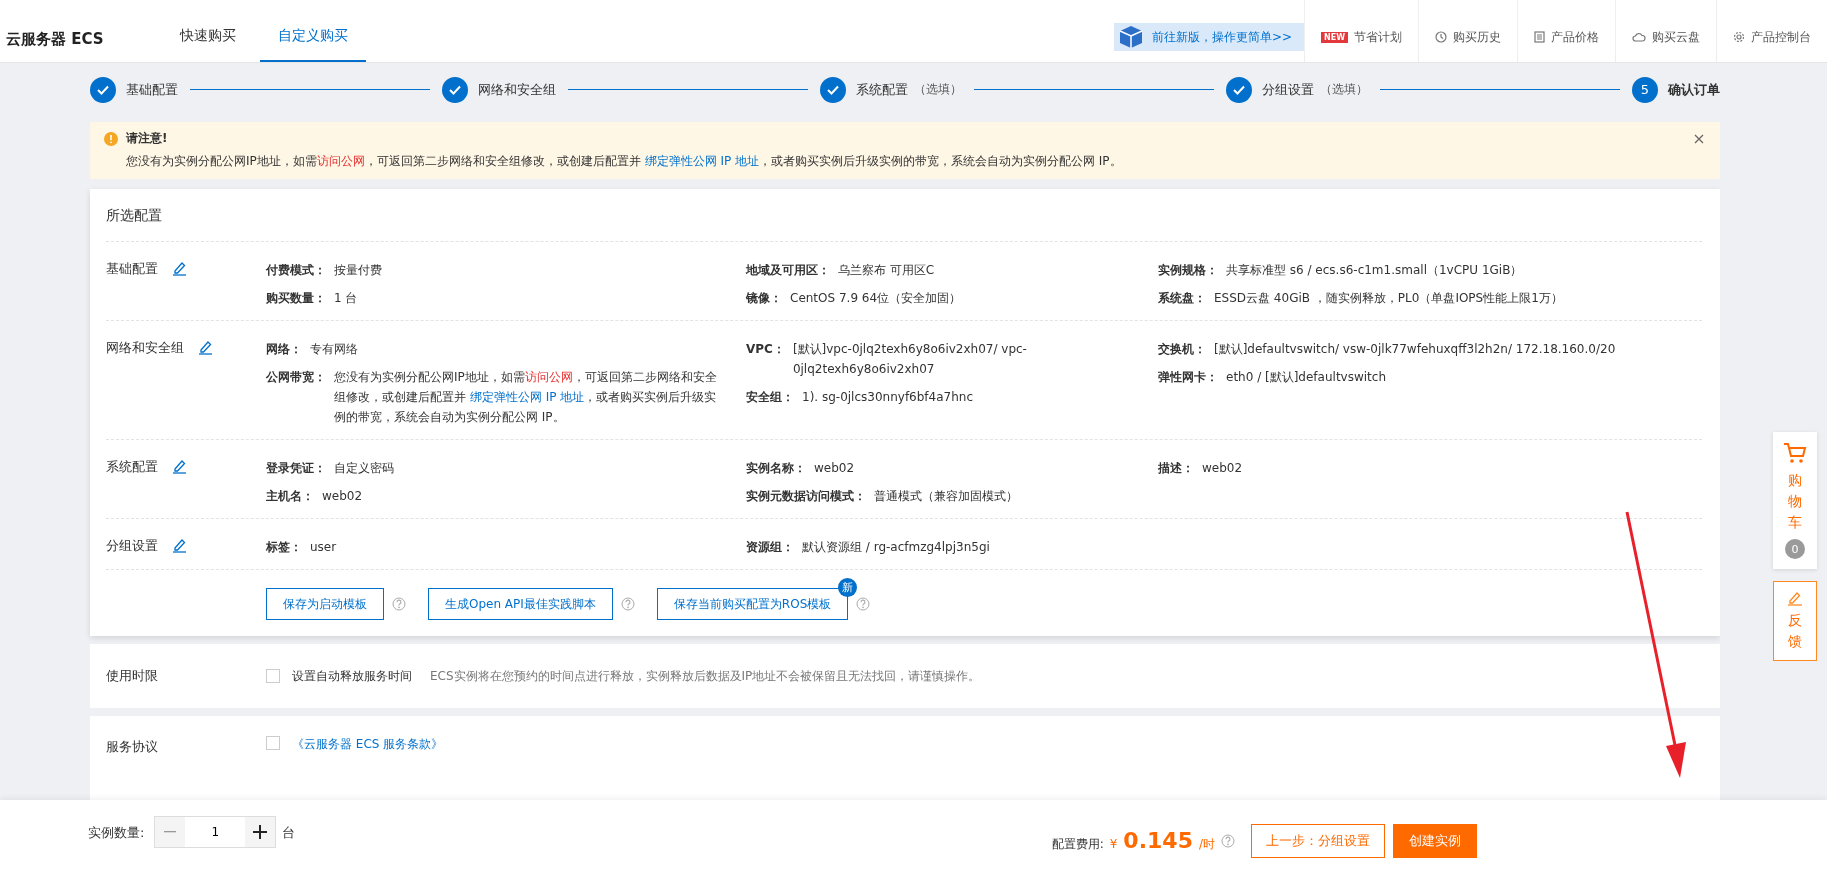  I want to click on usage-hint: ECS实例将在您预约的时间点进行释放，实例释放后数据及IP地址不会被保留且无法找回，请谨慎操作。, so click(705, 676).